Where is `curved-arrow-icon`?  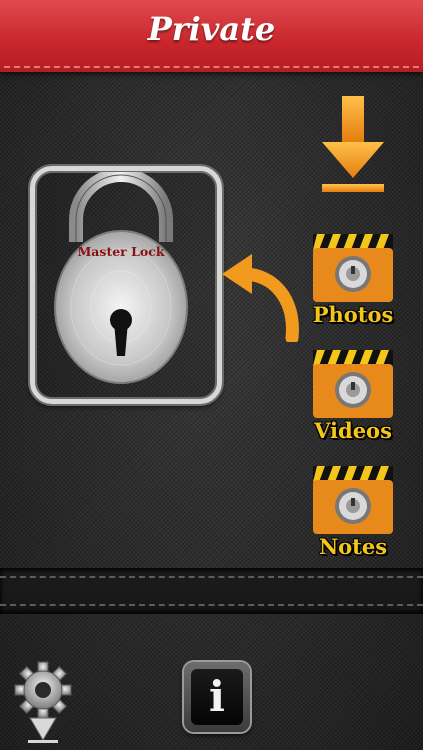 curved-arrow-icon is located at coordinates (260, 298).